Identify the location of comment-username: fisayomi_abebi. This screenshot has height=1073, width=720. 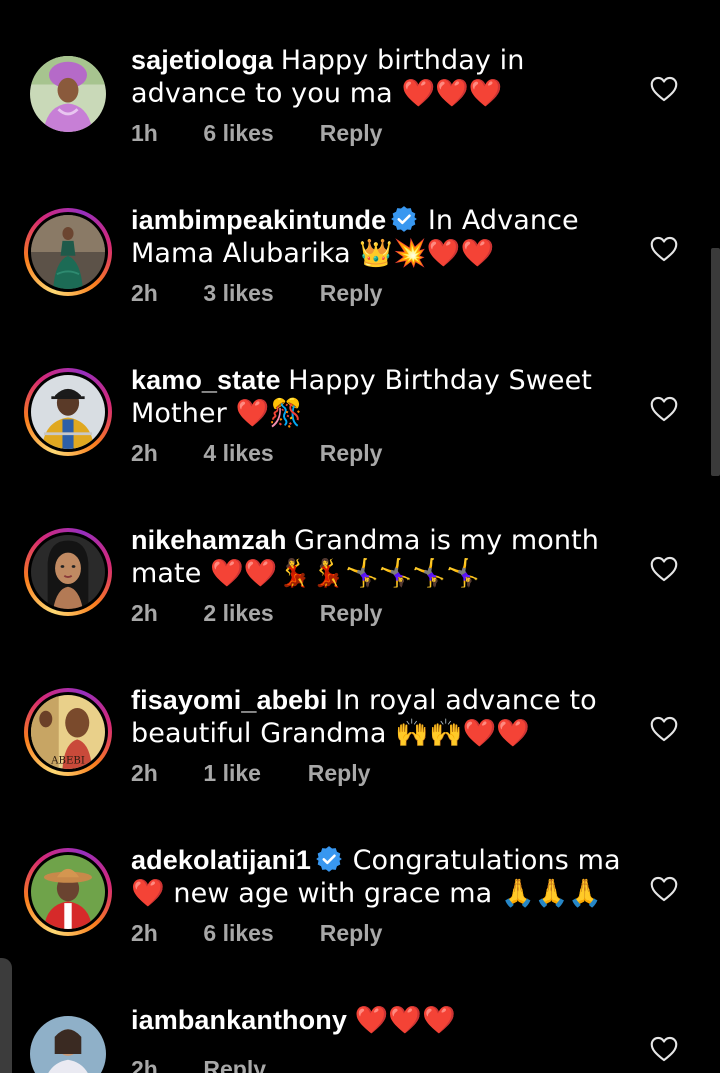
(229, 700).